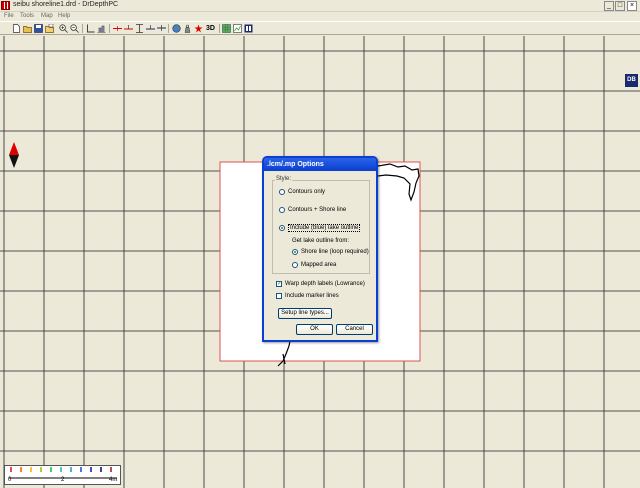  I want to click on three-d-label: 3D, so click(212, 28).